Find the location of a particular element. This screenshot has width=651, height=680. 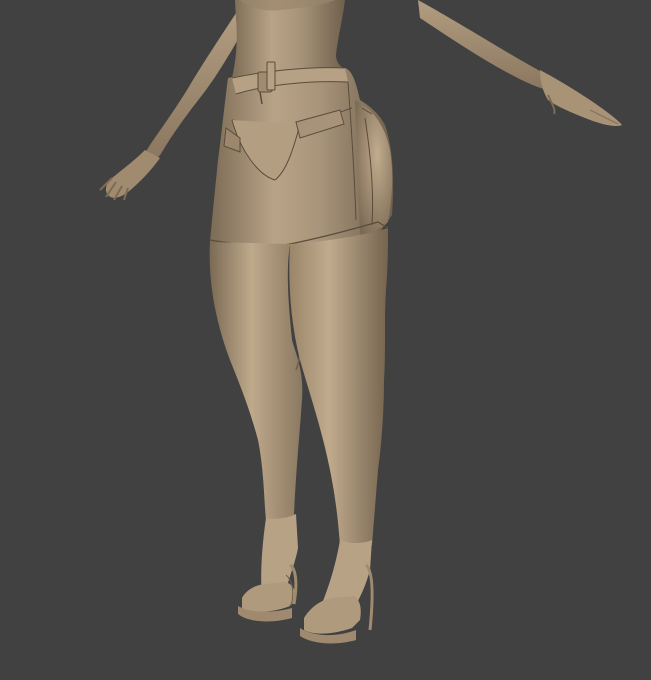

shorts is located at coordinates (301, 154).